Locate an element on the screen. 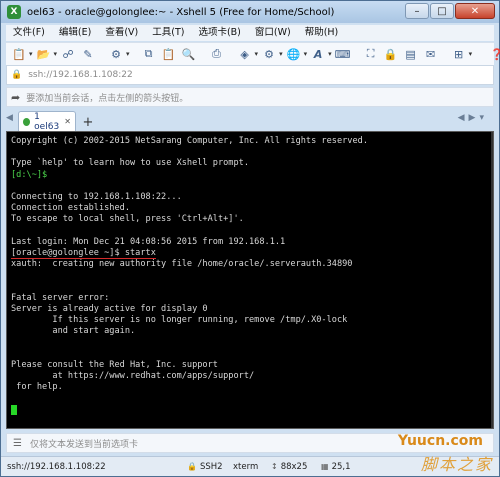 The height and width of the screenshot is (477, 500). status-protocol: 🔒 SSH2 is located at coordinates (205, 467).